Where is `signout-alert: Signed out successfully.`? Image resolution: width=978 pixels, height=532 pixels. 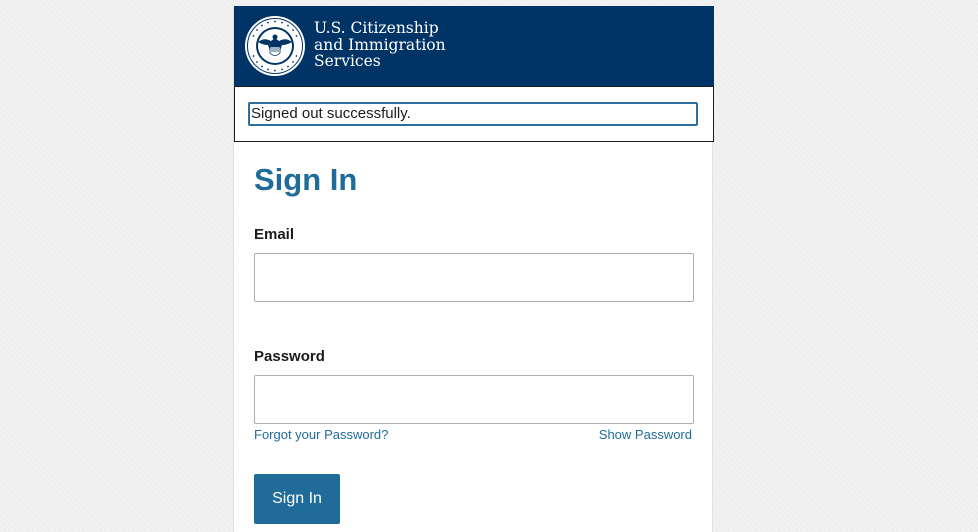
signout-alert: Signed out successfully. is located at coordinates (474, 114).